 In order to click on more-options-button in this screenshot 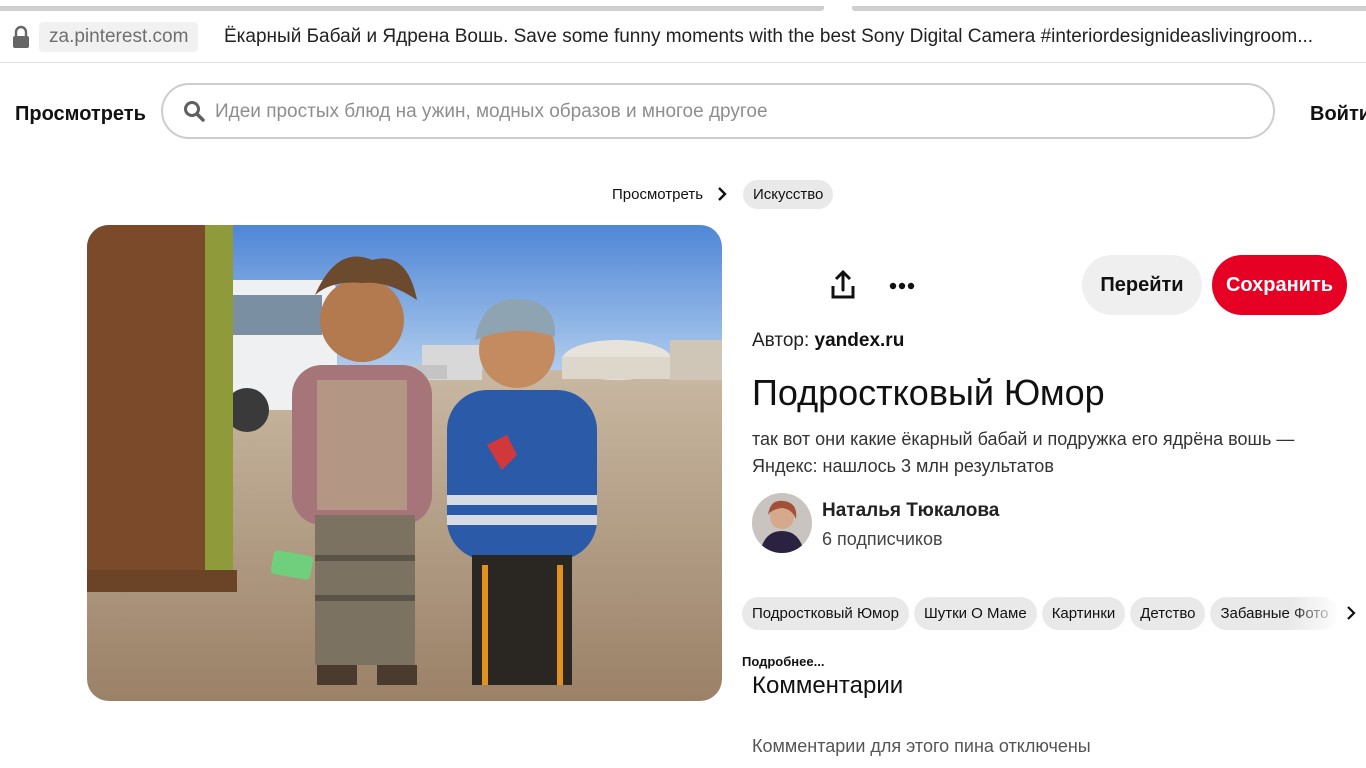, I will do `click(902, 286)`.